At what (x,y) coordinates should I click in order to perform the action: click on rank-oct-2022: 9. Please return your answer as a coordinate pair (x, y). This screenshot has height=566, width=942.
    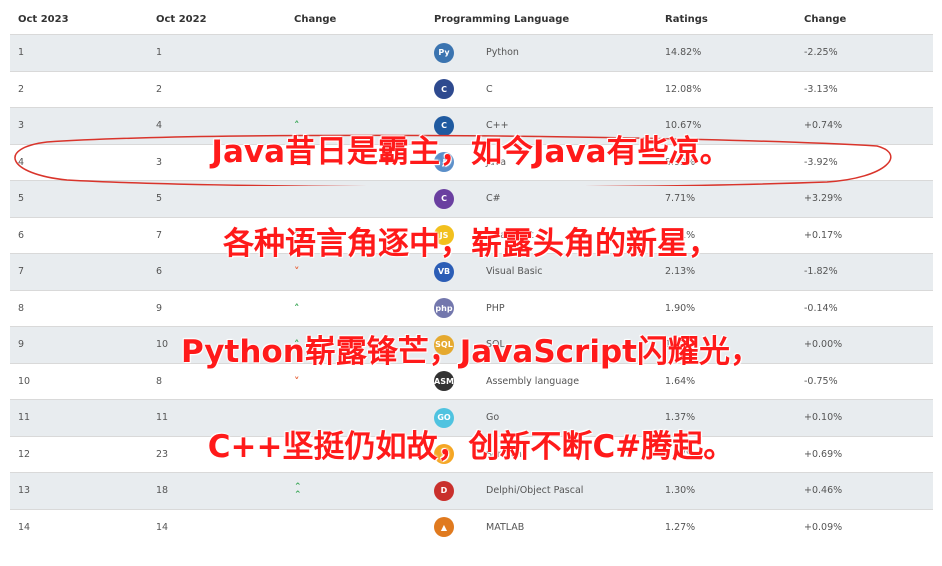
    Looking at the image, I should click on (159, 308).